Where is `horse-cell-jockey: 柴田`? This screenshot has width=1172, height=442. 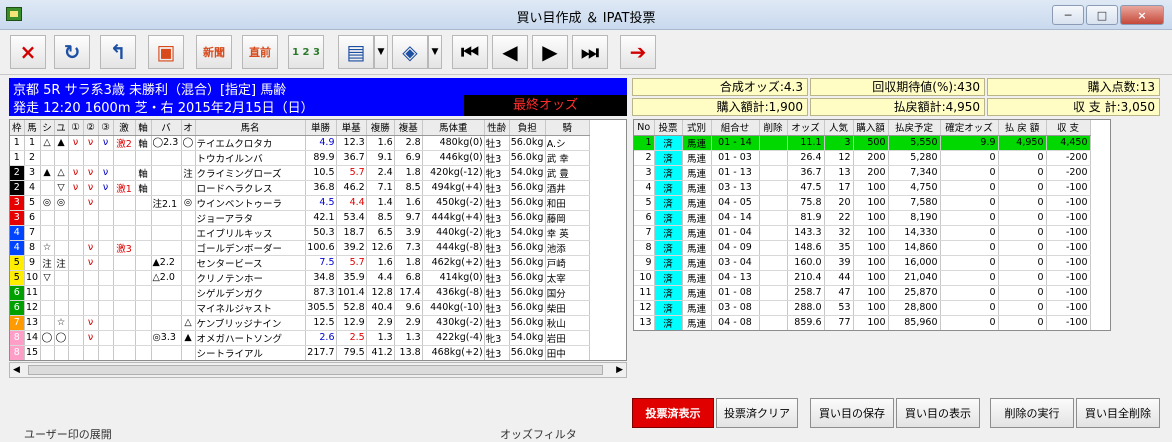
horse-cell-jockey: 柴田 is located at coordinates (567, 308).